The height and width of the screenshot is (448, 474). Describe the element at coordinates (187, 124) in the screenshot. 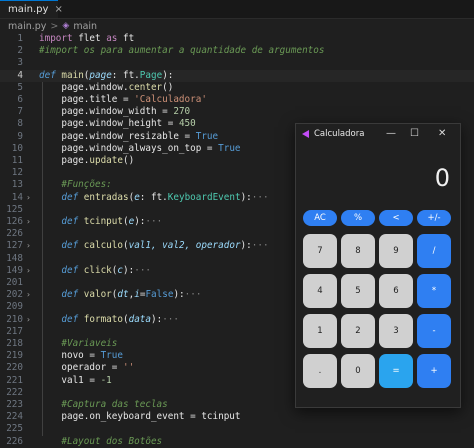

I see `code-token: 450` at that location.